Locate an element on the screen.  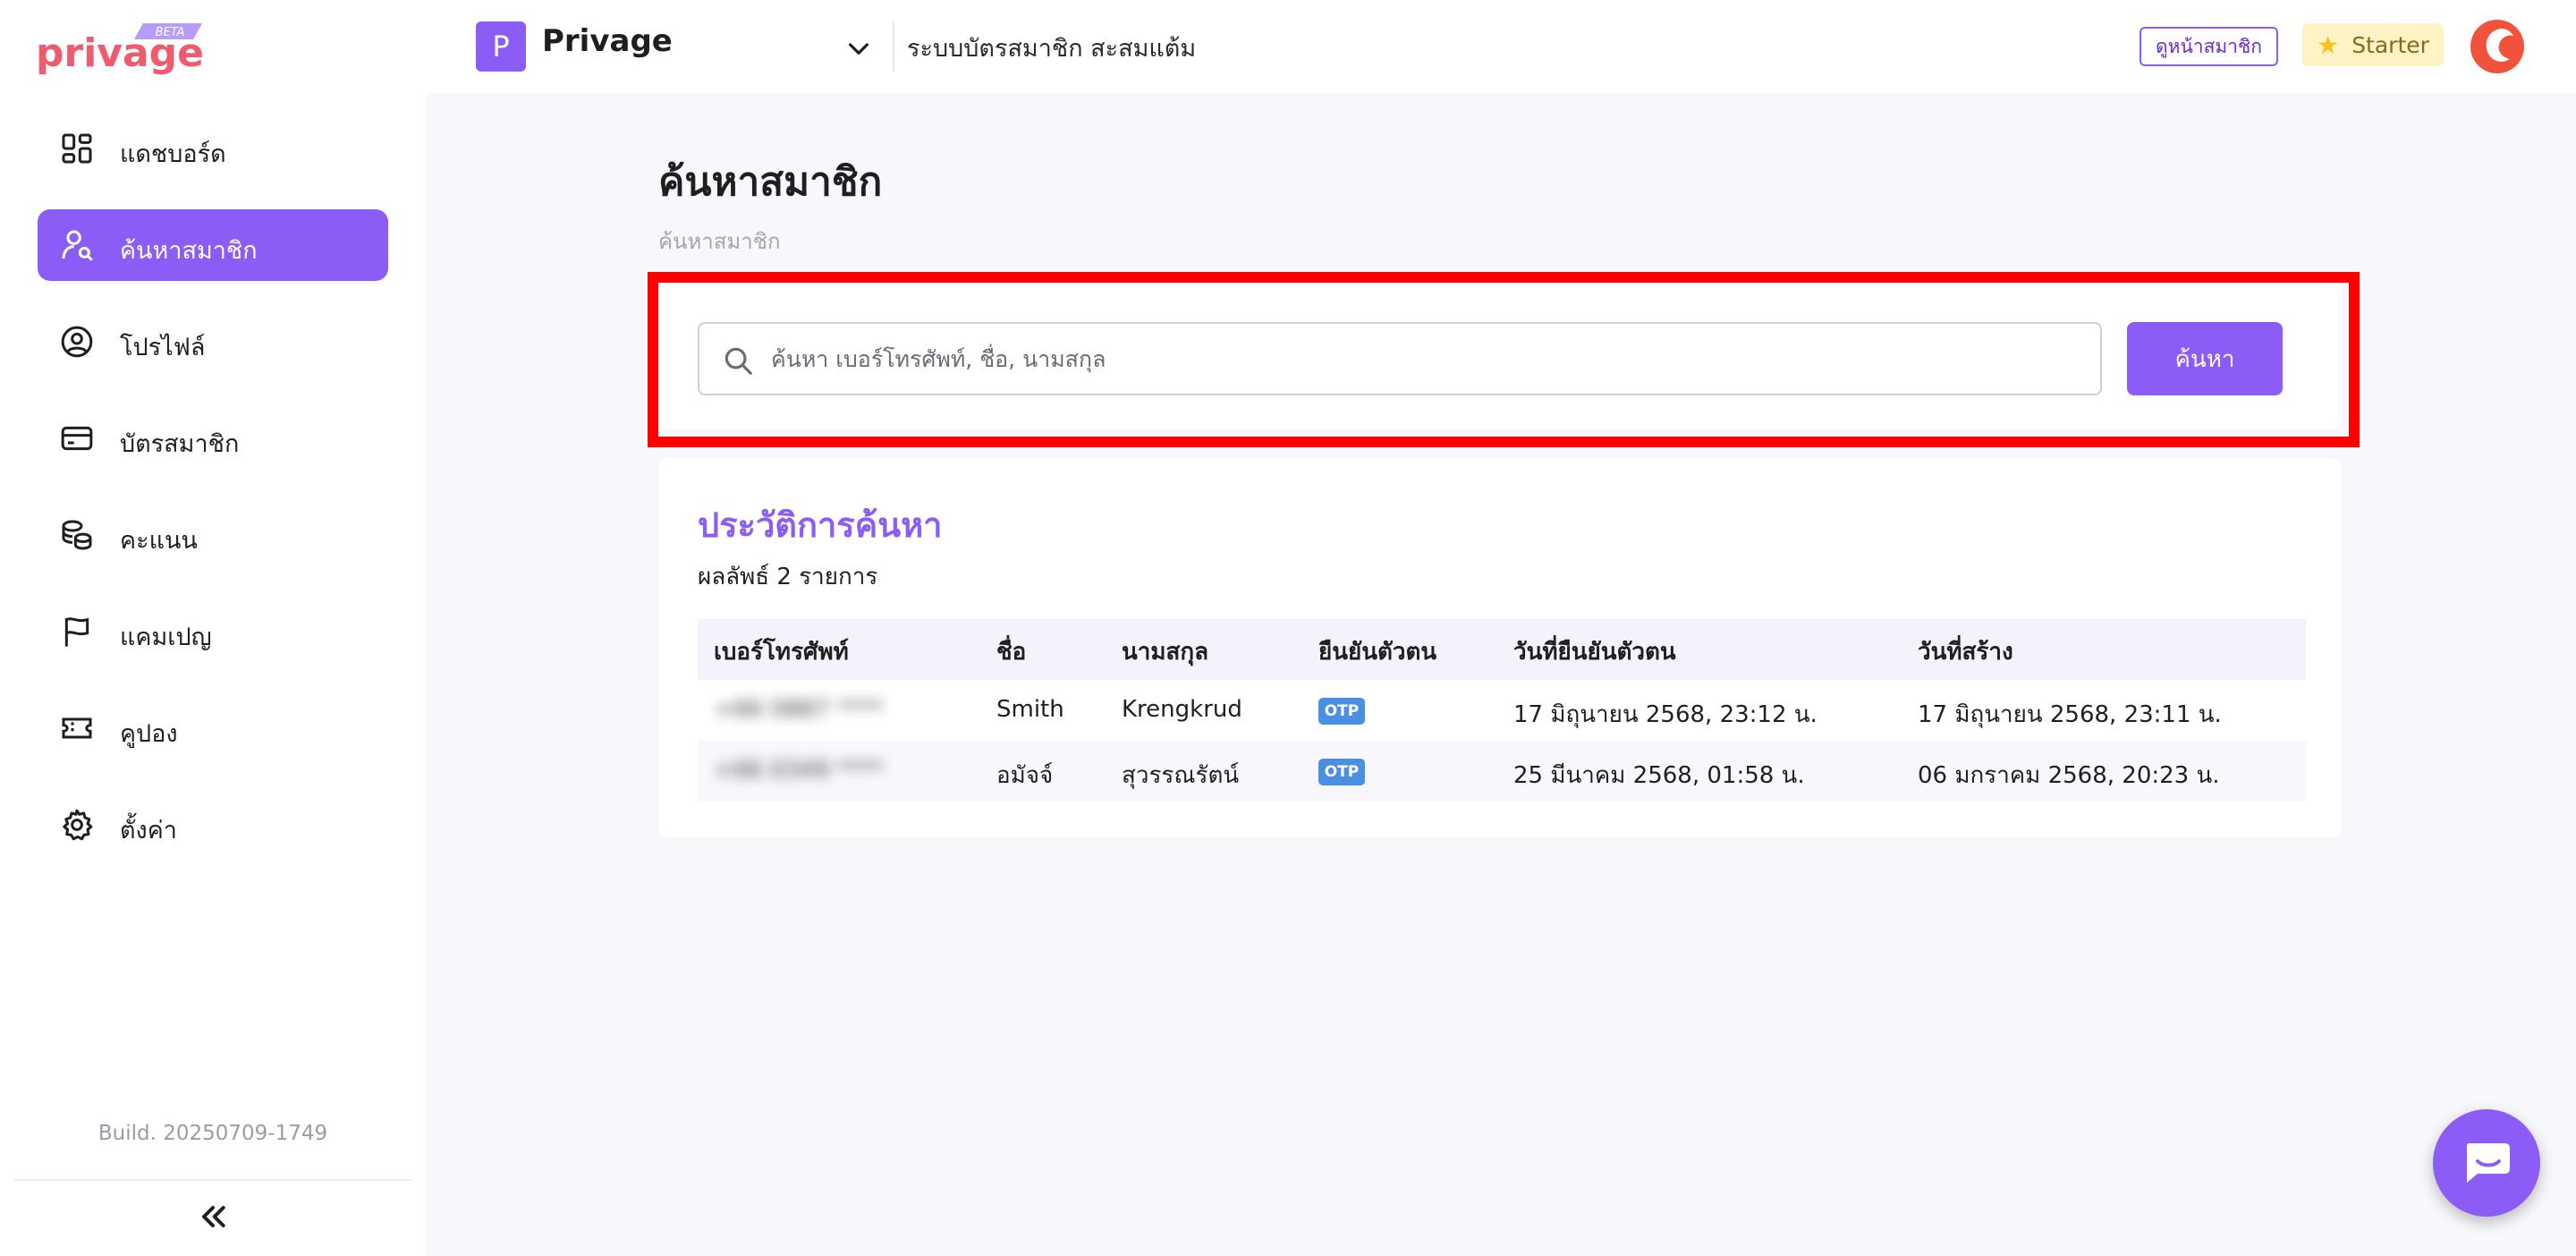
user-search-icon is located at coordinates (77, 246).